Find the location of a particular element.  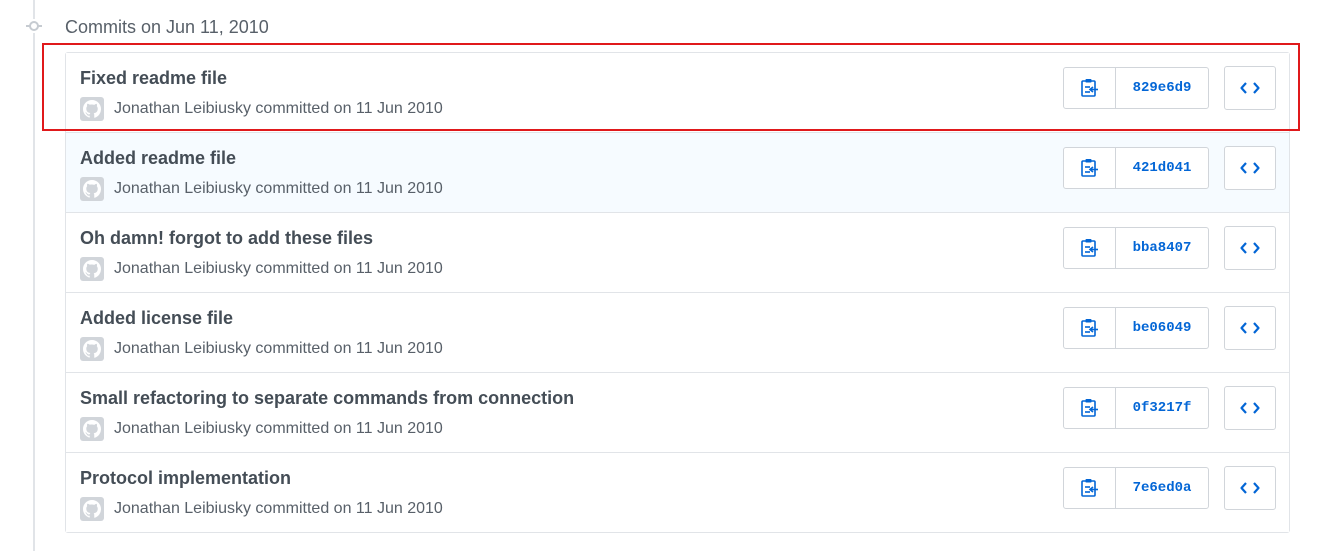

commit-sha-link: 421d041 is located at coordinates (1162, 168).